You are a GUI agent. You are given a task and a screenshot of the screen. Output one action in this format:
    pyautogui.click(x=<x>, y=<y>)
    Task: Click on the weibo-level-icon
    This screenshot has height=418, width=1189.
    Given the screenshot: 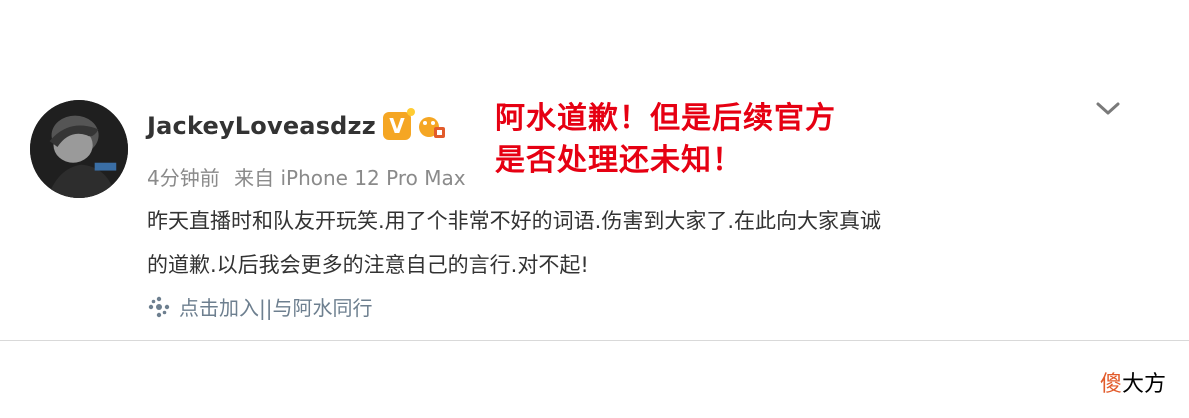 What is the action you would take?
    pyautogui.click(x=432, y=126)
    